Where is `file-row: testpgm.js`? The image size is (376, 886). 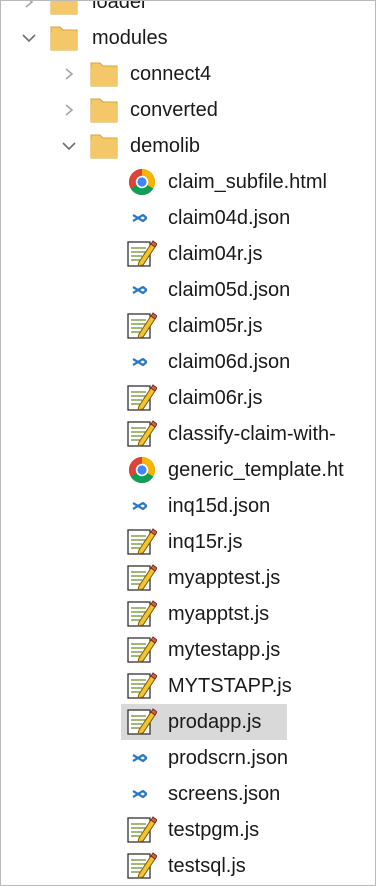
file-row: testpgm.js is located at coordinates (188, 830).